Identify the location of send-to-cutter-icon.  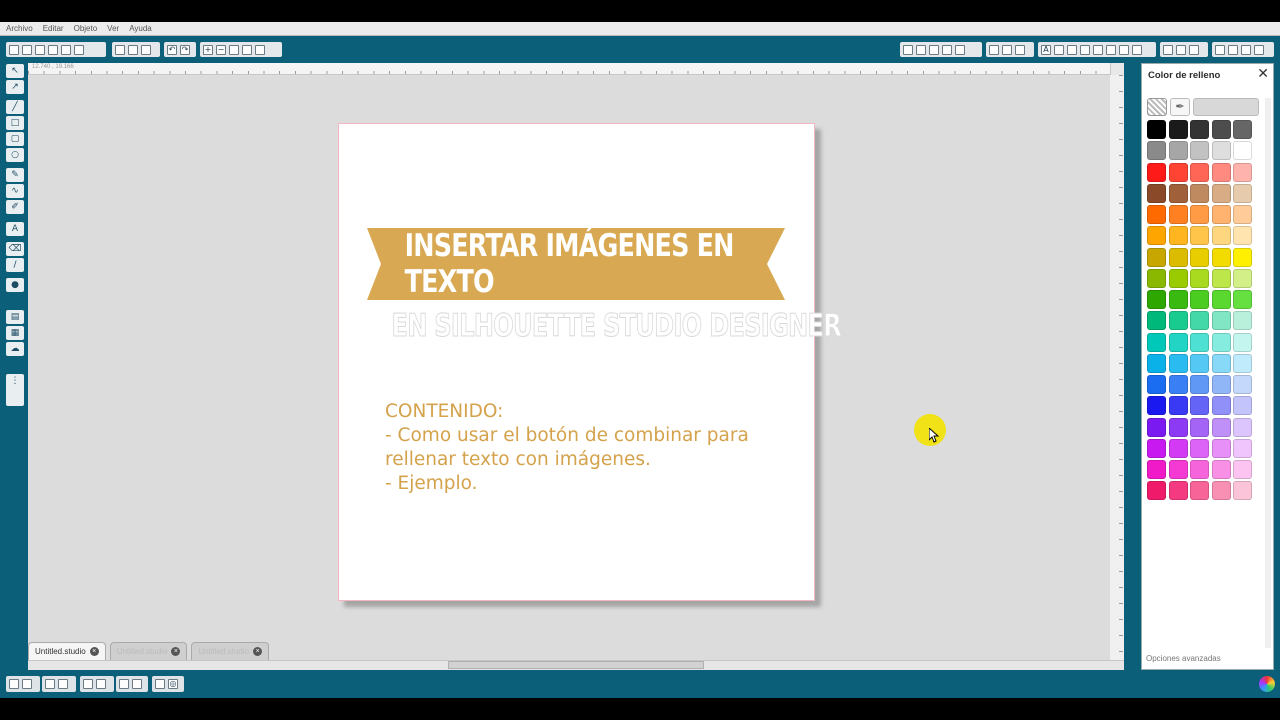
(1194, 49).